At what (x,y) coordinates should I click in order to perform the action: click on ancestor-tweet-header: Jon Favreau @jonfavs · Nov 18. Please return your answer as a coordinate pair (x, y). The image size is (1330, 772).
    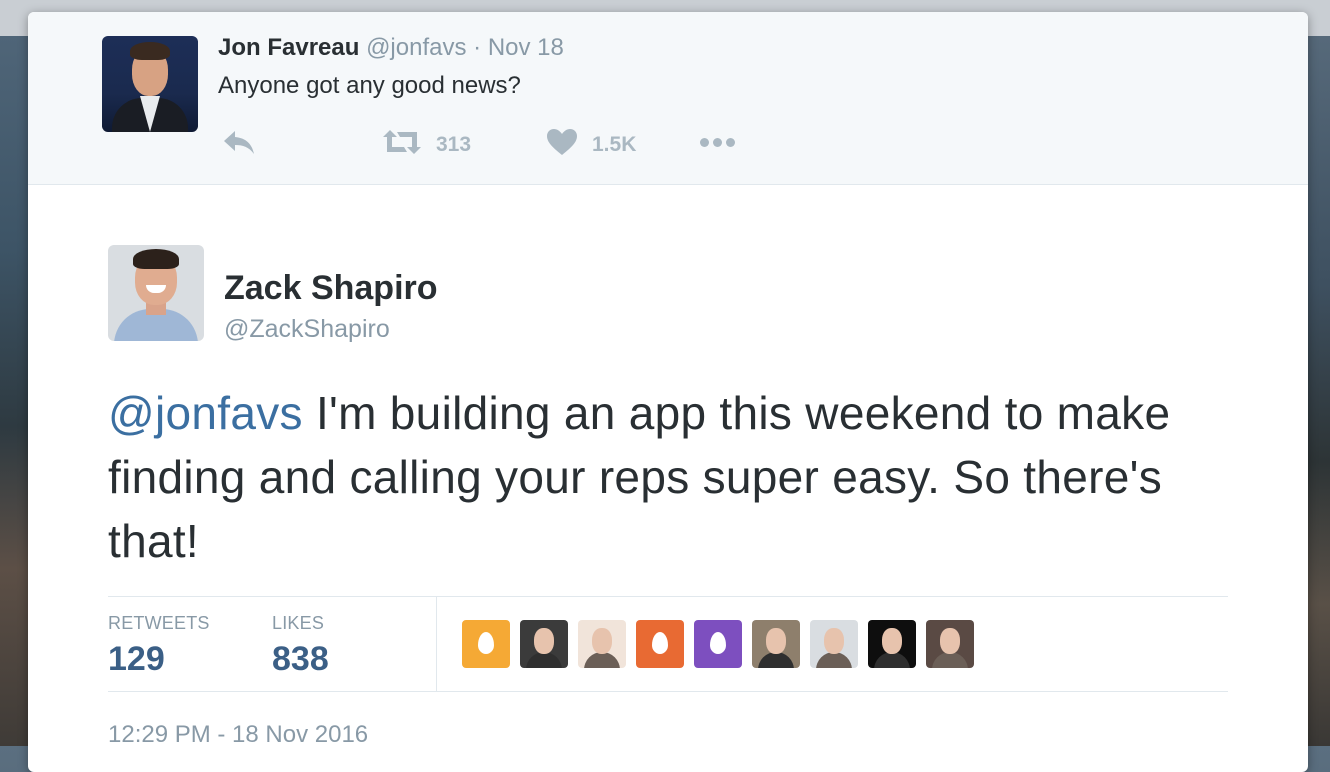
    Looking at the image, I should click on (391, 48).